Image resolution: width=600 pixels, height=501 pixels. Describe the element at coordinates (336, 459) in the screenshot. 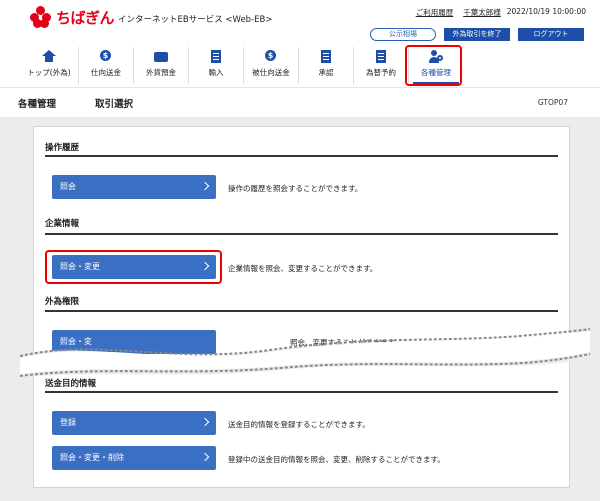

I see `remit-purpose-edit-description: 登録中の送金目的情報を照会、変更、削除することができます。` at that location.